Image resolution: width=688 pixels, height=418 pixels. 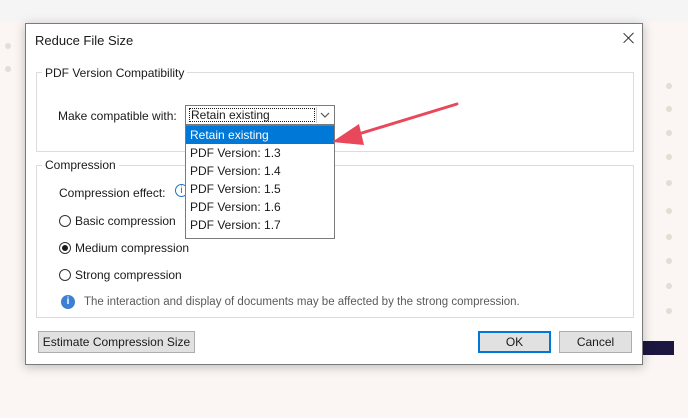 I want to click on annotation-arrow-icon, so click(x=395, y=123).